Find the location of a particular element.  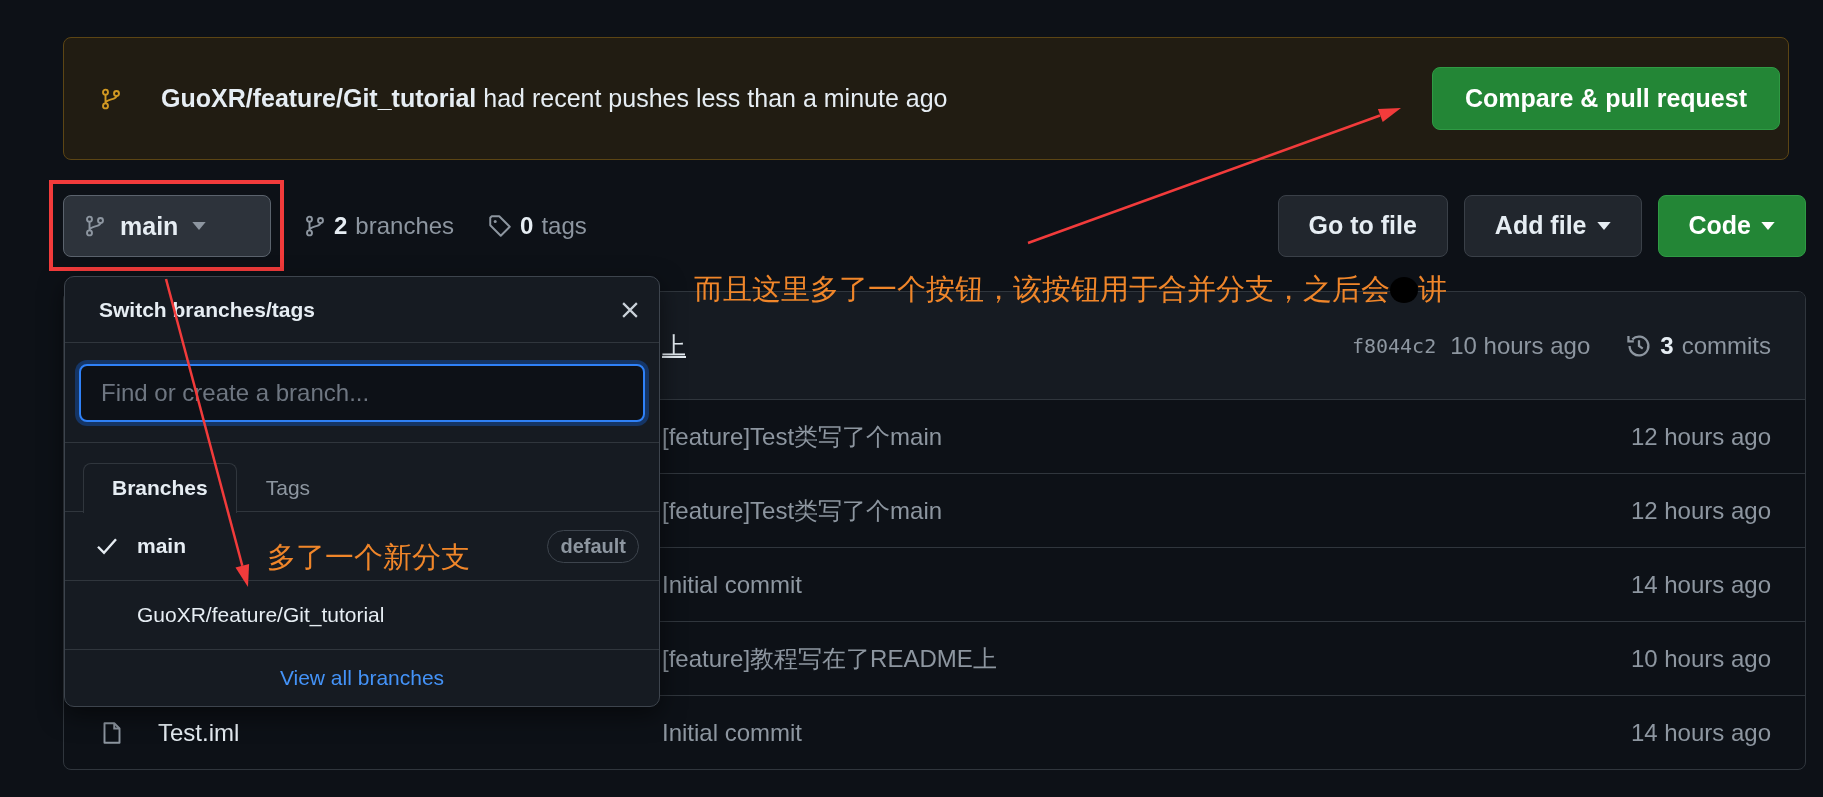

annotation-text: 而且这里多了一个按钮，该按钮用于合并分支，之后会 is located at coordinates (1042, 289).